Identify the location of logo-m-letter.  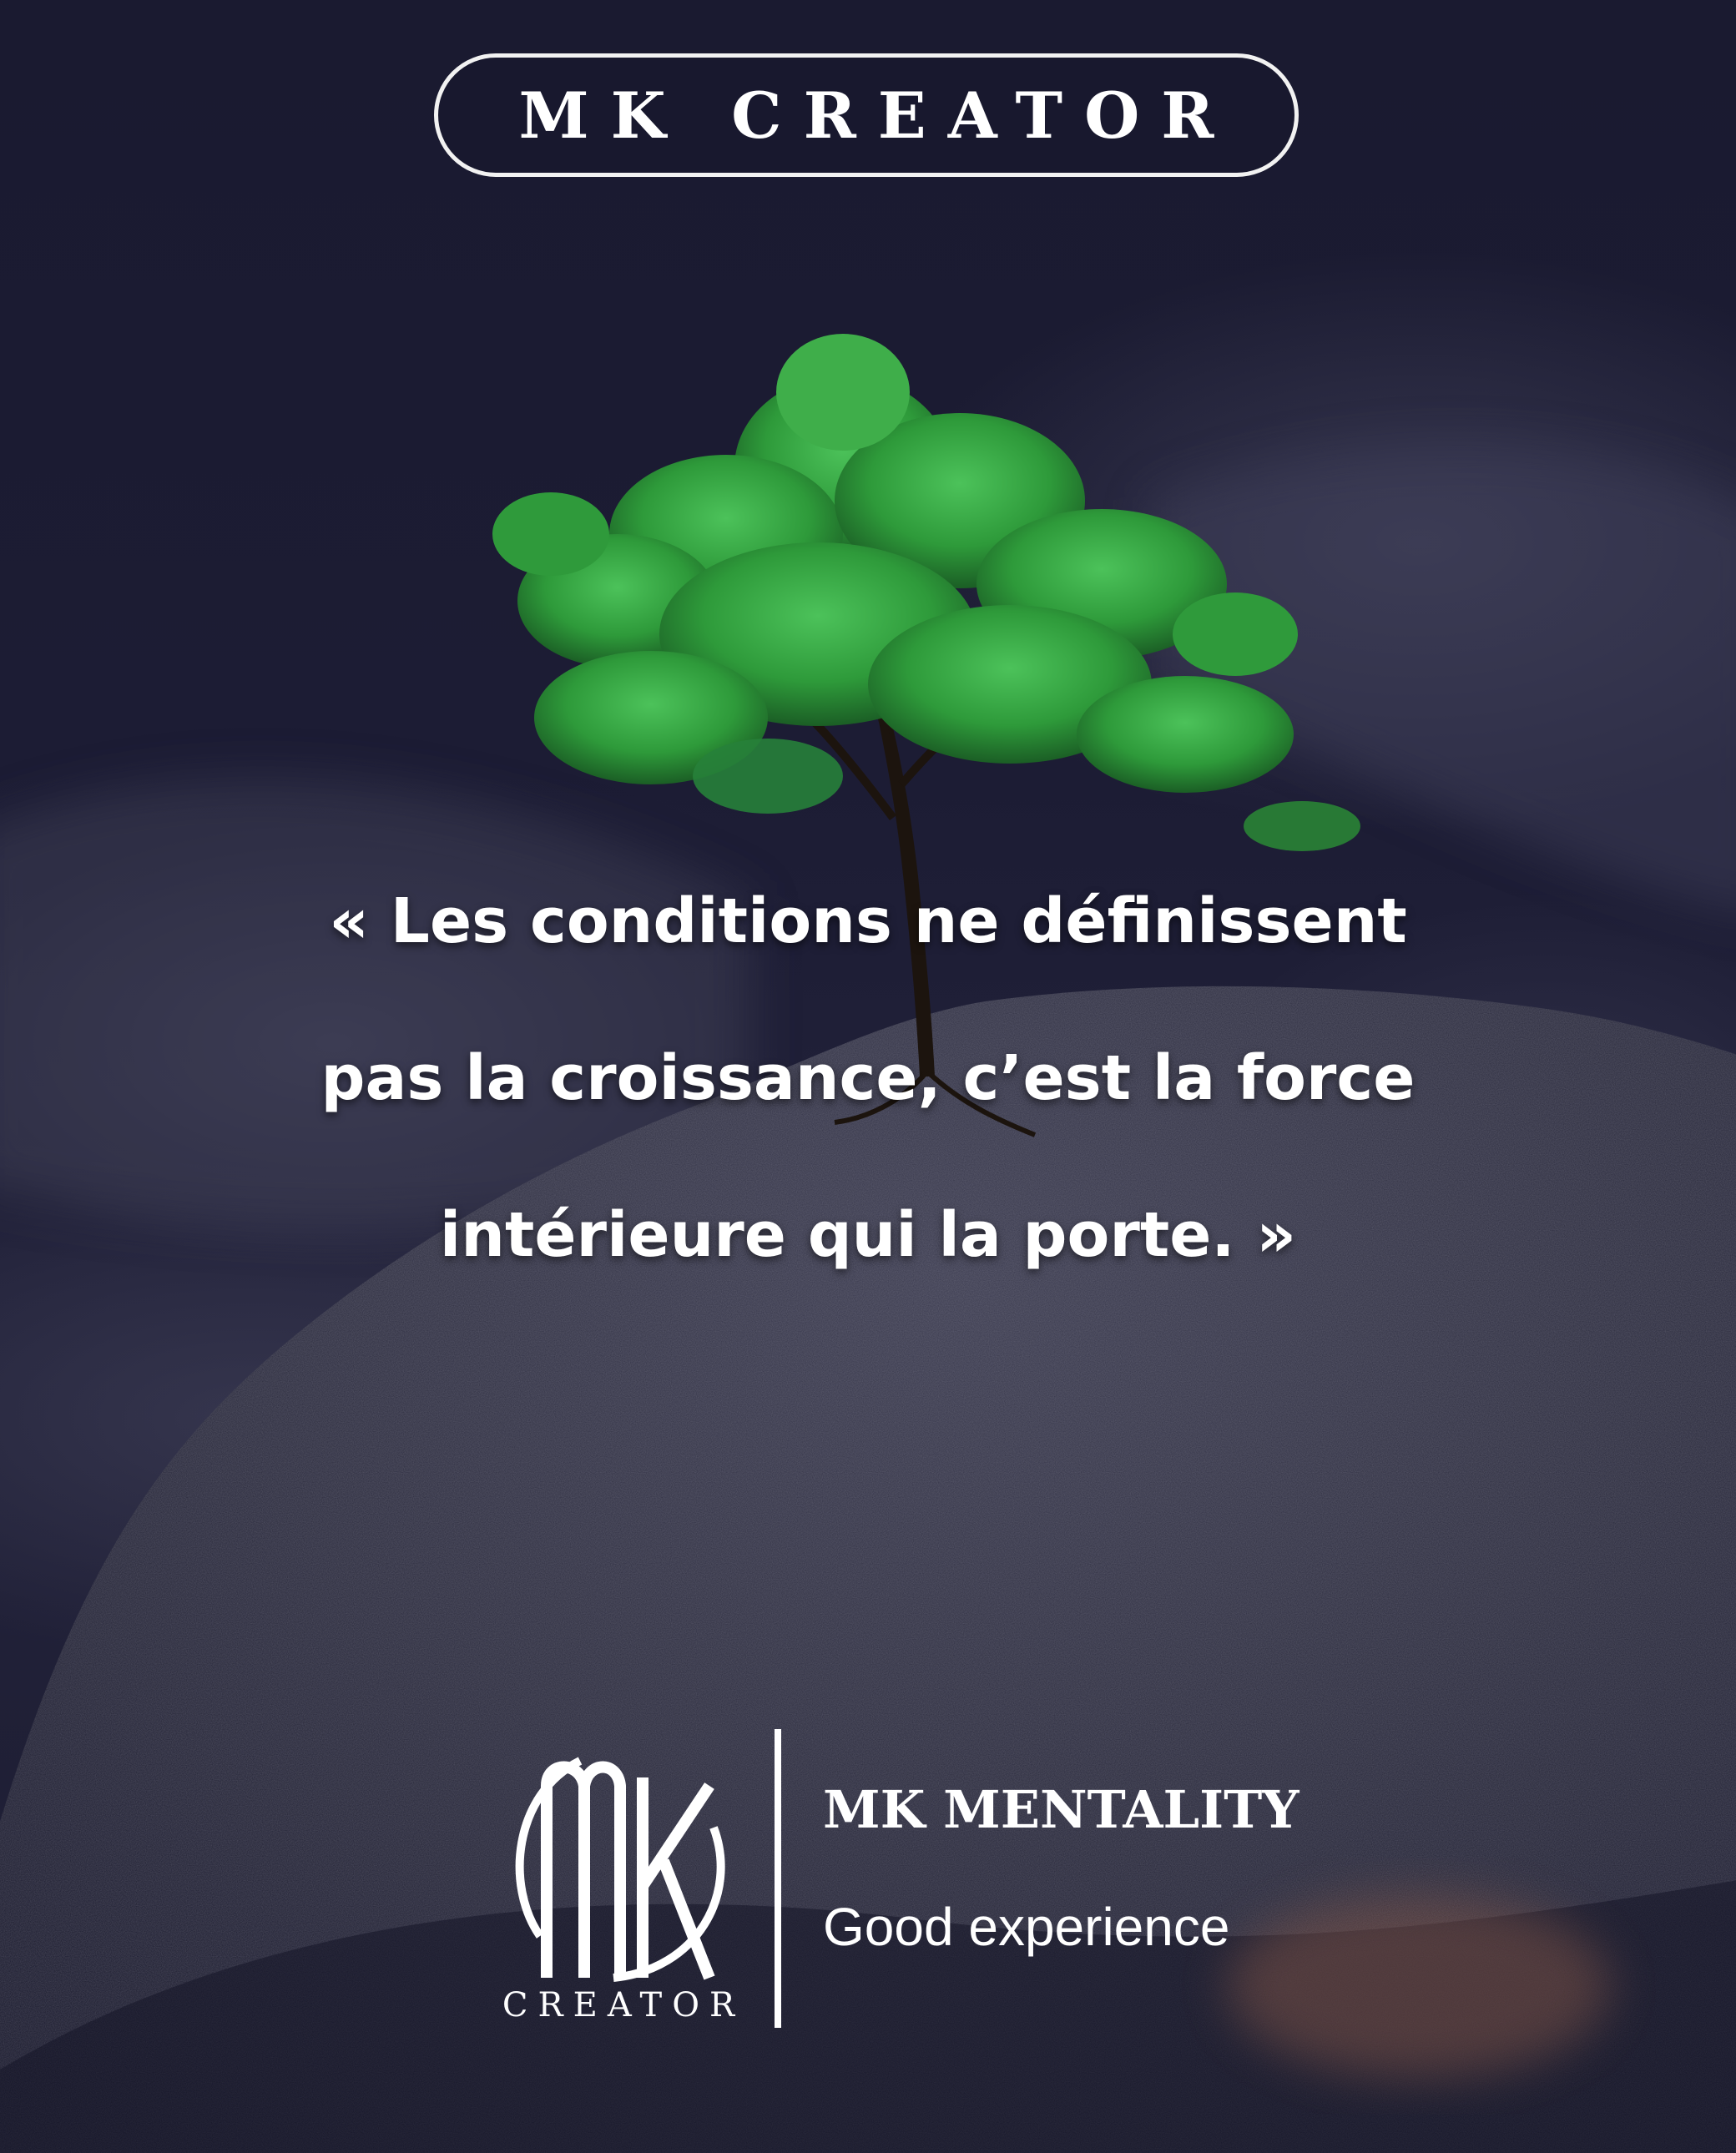
(565, 1869).